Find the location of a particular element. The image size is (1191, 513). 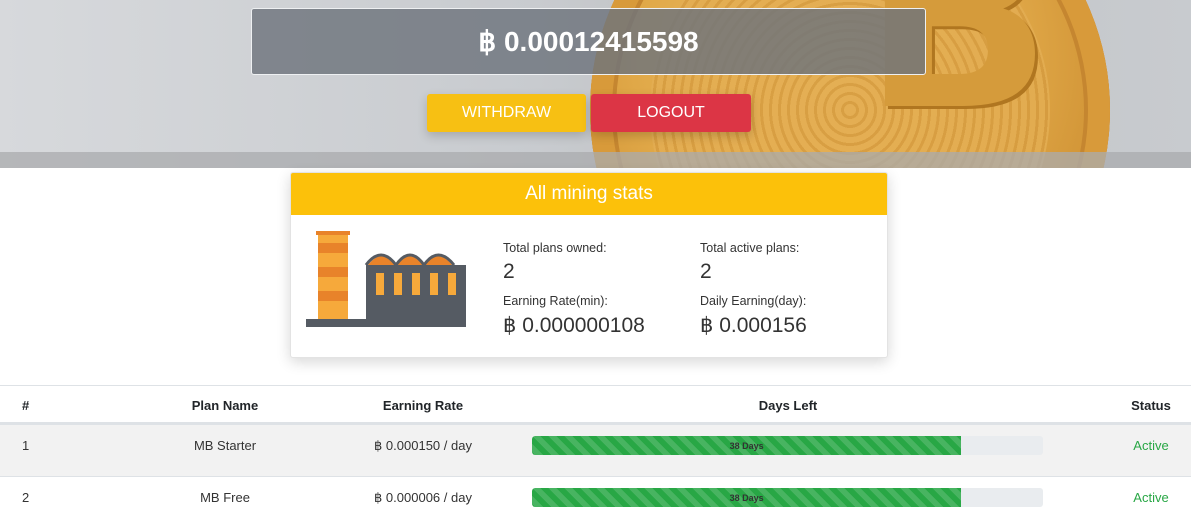

logout-button: LOGOUT is located at coordinates (671, 113).